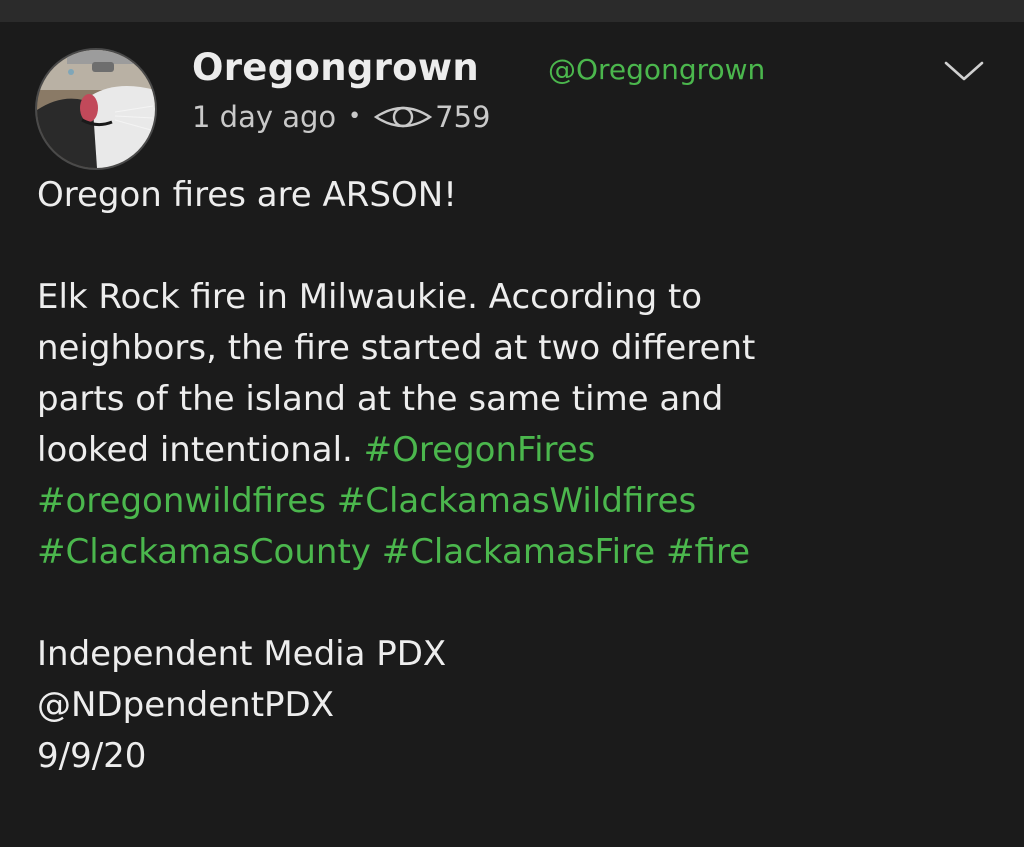 The width and height of the screenshot is (1024, 847). I want to click on author-avatar, so click(96, 109).